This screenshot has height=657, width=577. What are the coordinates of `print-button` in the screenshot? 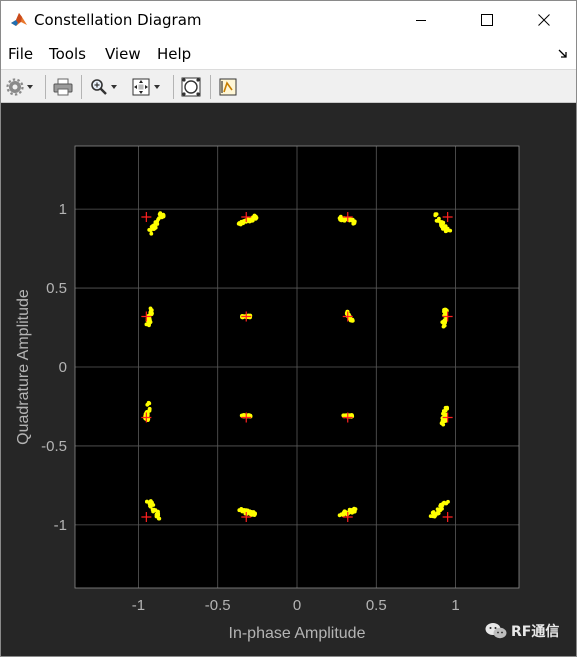 It's located at (63, 87).